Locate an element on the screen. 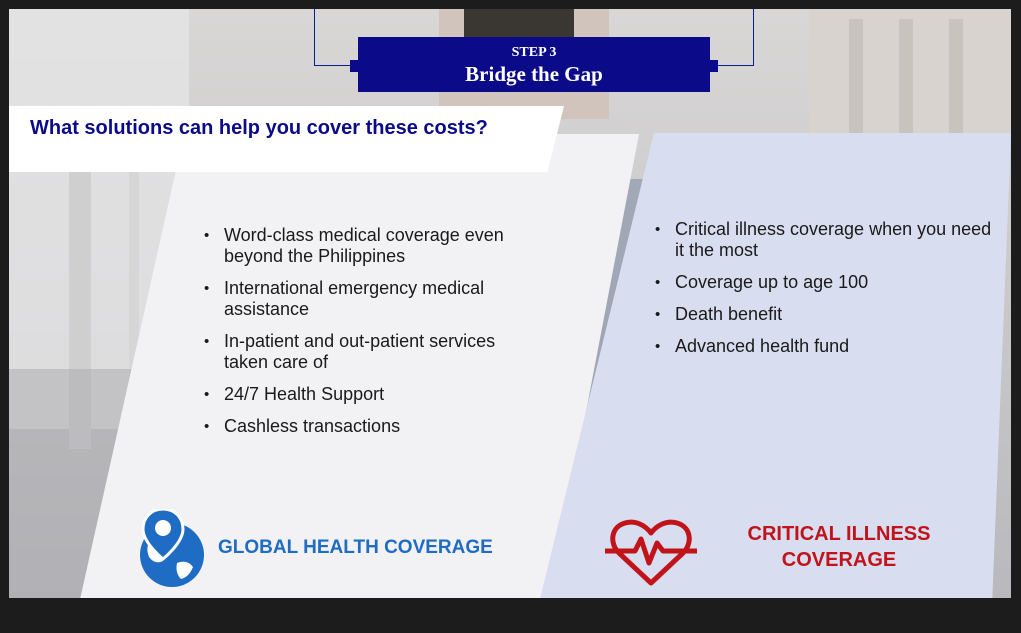 The image size is (1021, 633). list-item: Cashless transactions is located at coordinates (374, 426).